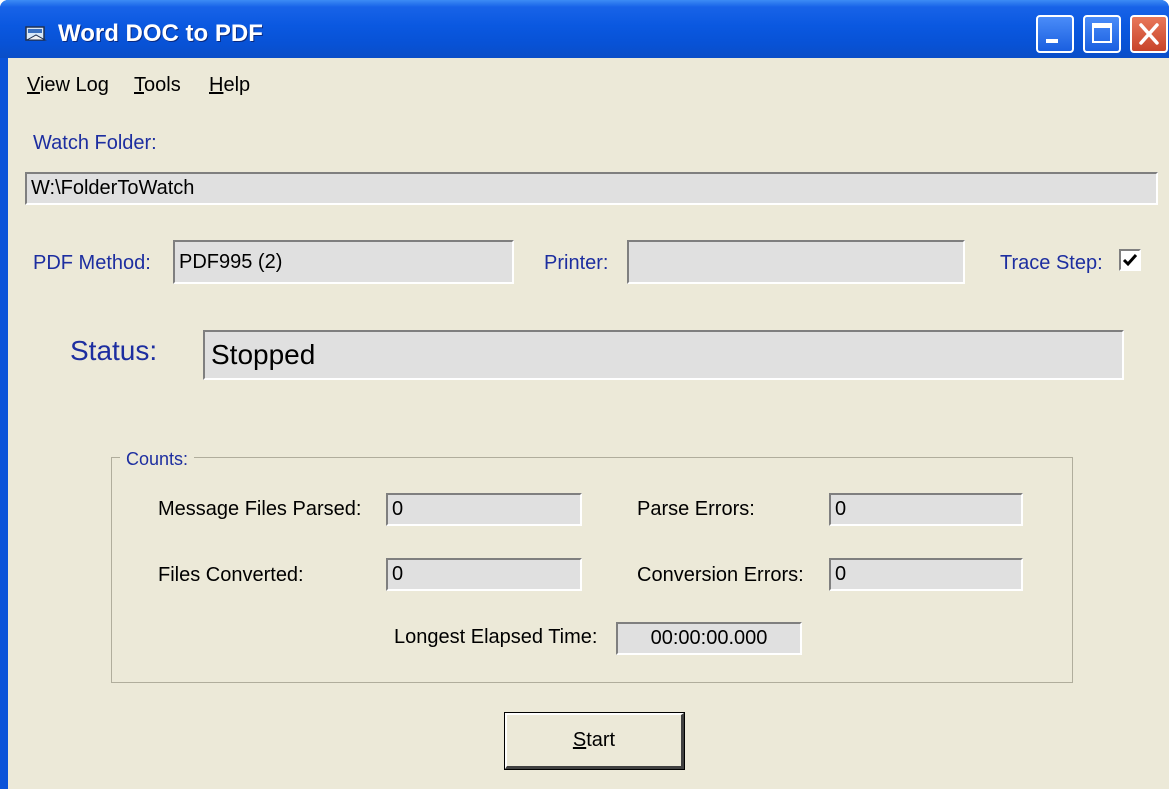  I want to click on conversion-errors-field: 0, so click(926, 574).